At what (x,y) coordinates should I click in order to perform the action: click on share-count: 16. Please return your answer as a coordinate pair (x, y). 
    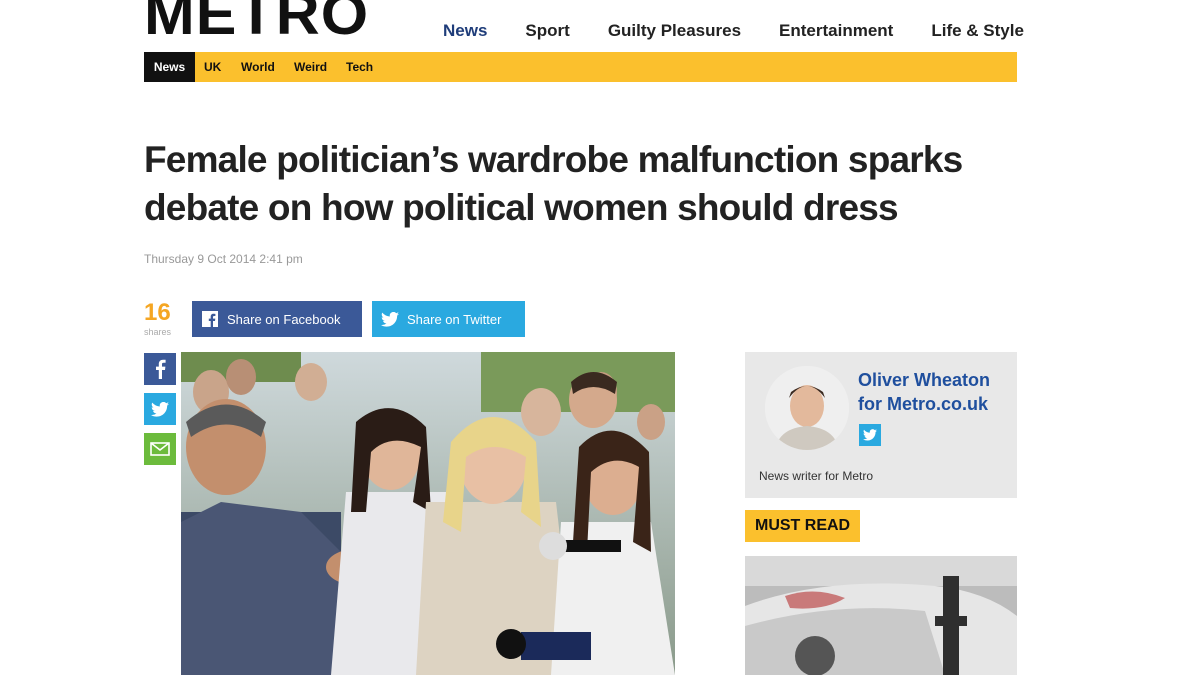
    Looking at the image, I should click on (157, 312).